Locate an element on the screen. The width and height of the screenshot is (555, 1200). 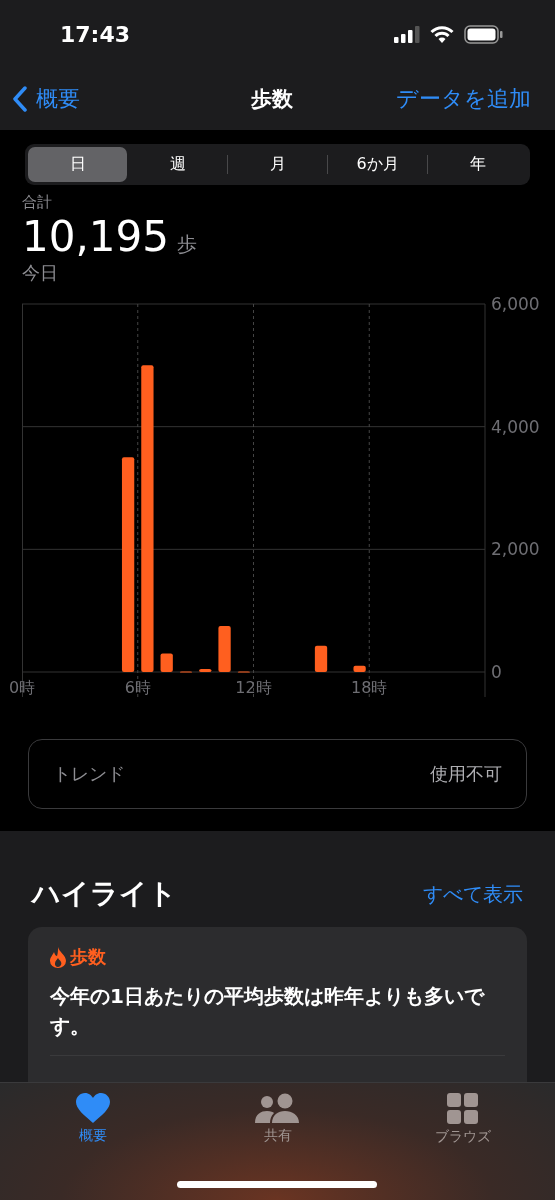
trend-row: トレンド 使用不可 is located at coordinates (277, 774).